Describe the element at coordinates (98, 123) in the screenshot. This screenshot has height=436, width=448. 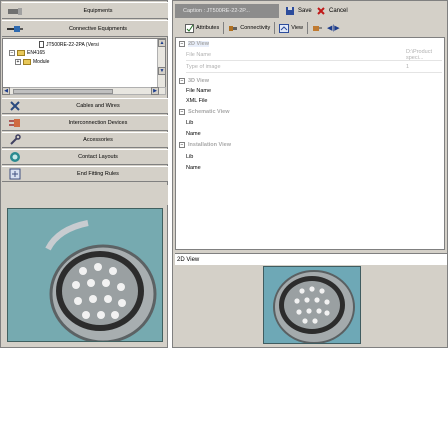
I see `nav-label: Interconnection Devices` at that location.